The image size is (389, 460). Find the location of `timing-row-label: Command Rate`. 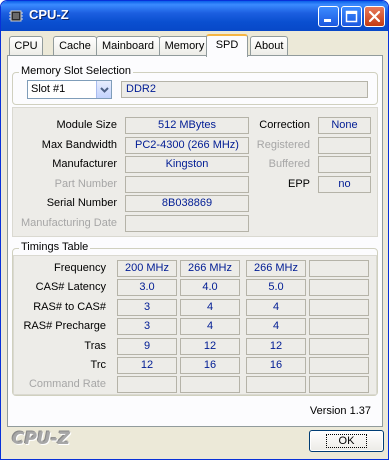

timing-row-label: Command Rate is located at coordinates (67, 384).